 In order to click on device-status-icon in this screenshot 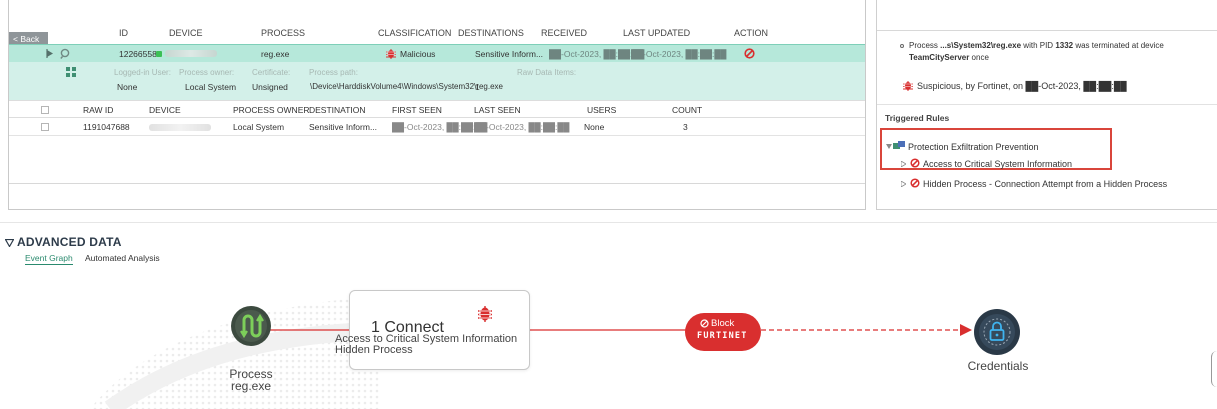, I will do `click(159, 54)`.